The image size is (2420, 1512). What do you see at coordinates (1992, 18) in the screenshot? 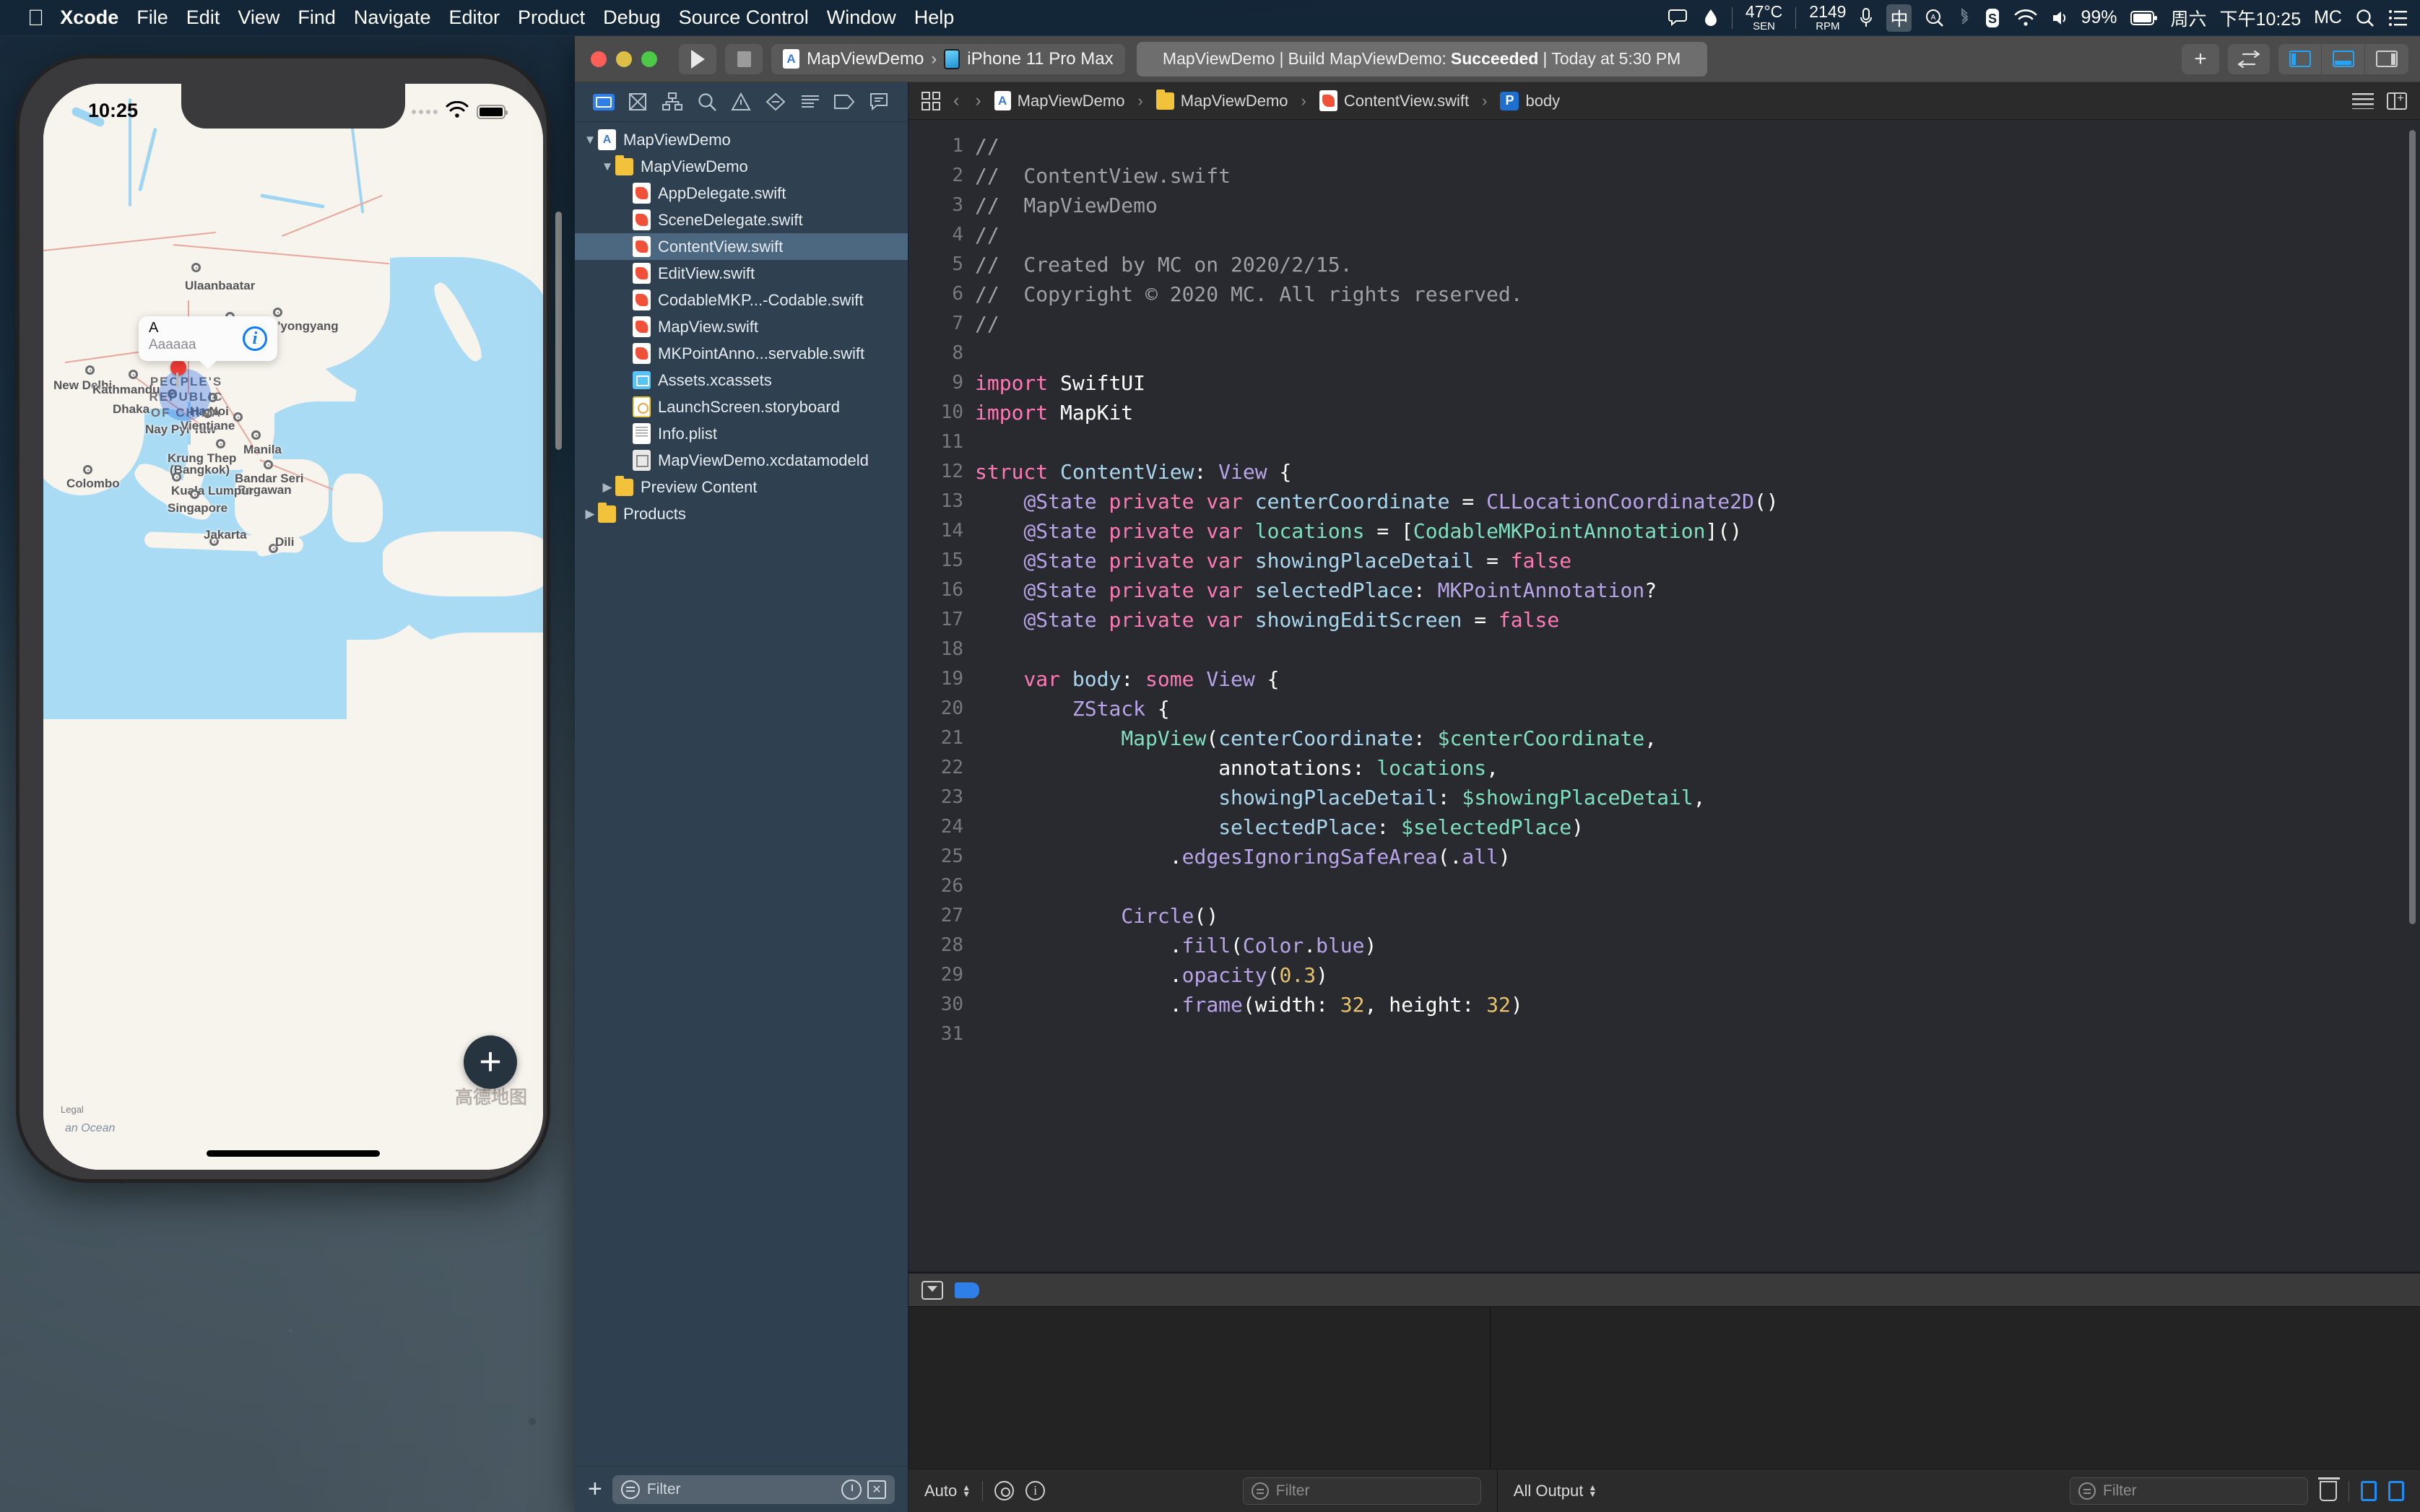
I see `snipaste-icon: S` at bounding box center [1992, 18].